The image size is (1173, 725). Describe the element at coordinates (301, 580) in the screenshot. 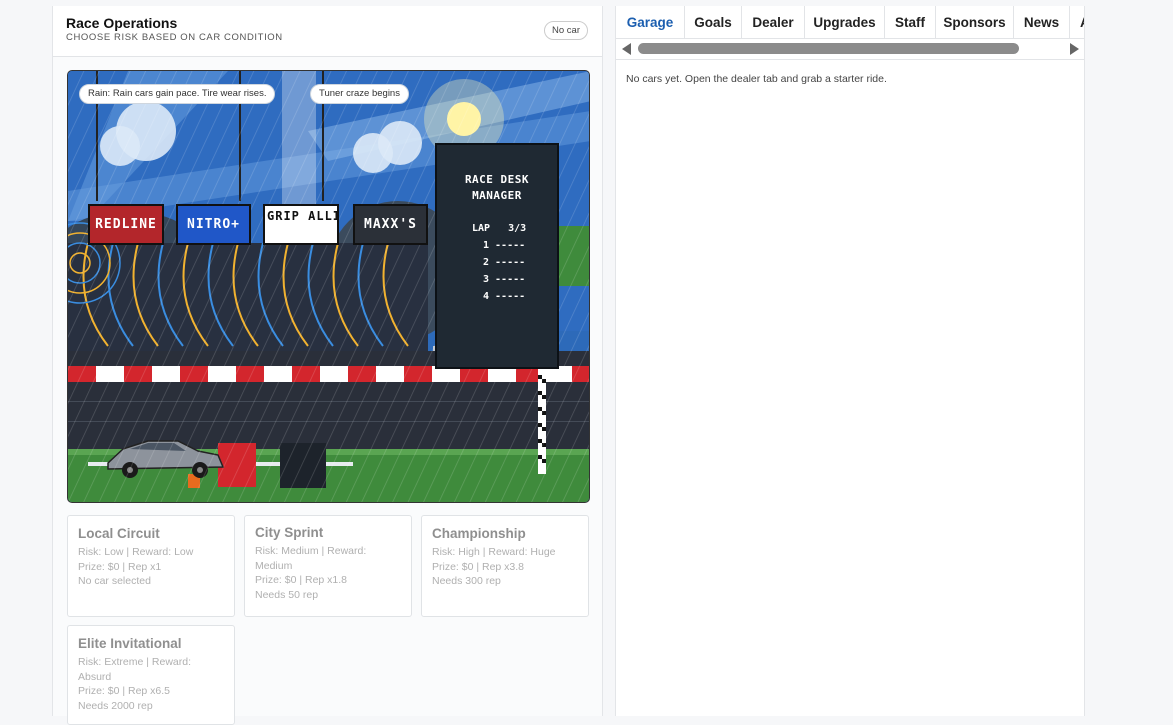

I see `race-info-line: Prize: $0 | Rep x1.8` at that location.